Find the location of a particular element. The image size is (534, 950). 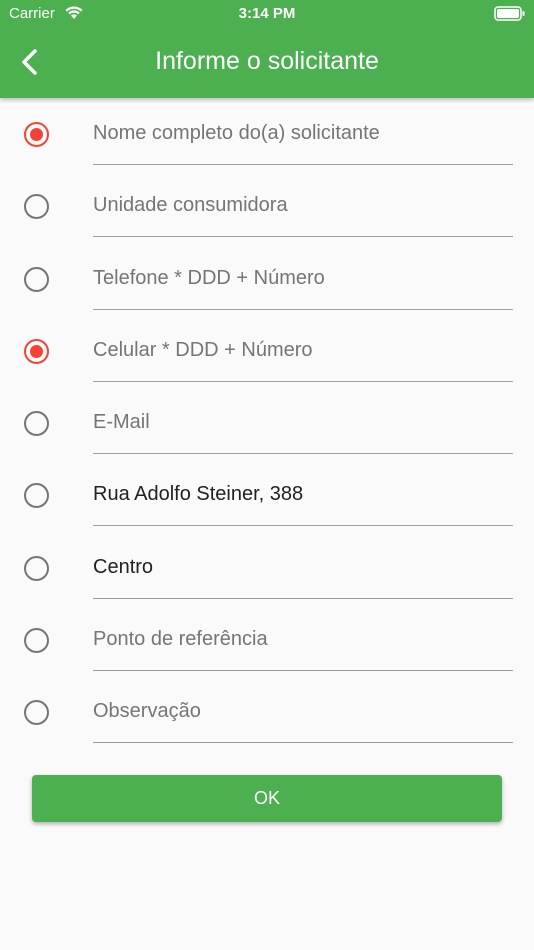

radio-name is located at coordinates (36, 134).